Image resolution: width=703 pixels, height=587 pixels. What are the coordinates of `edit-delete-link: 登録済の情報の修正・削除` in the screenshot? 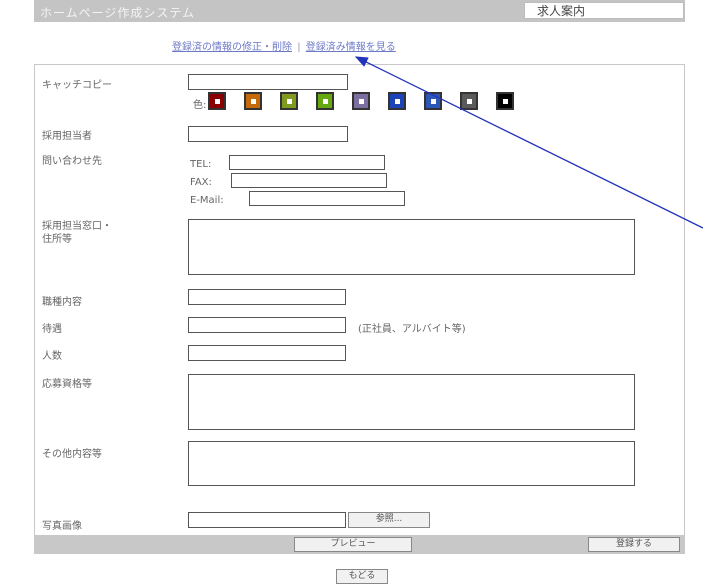 It's located at (232, 47).